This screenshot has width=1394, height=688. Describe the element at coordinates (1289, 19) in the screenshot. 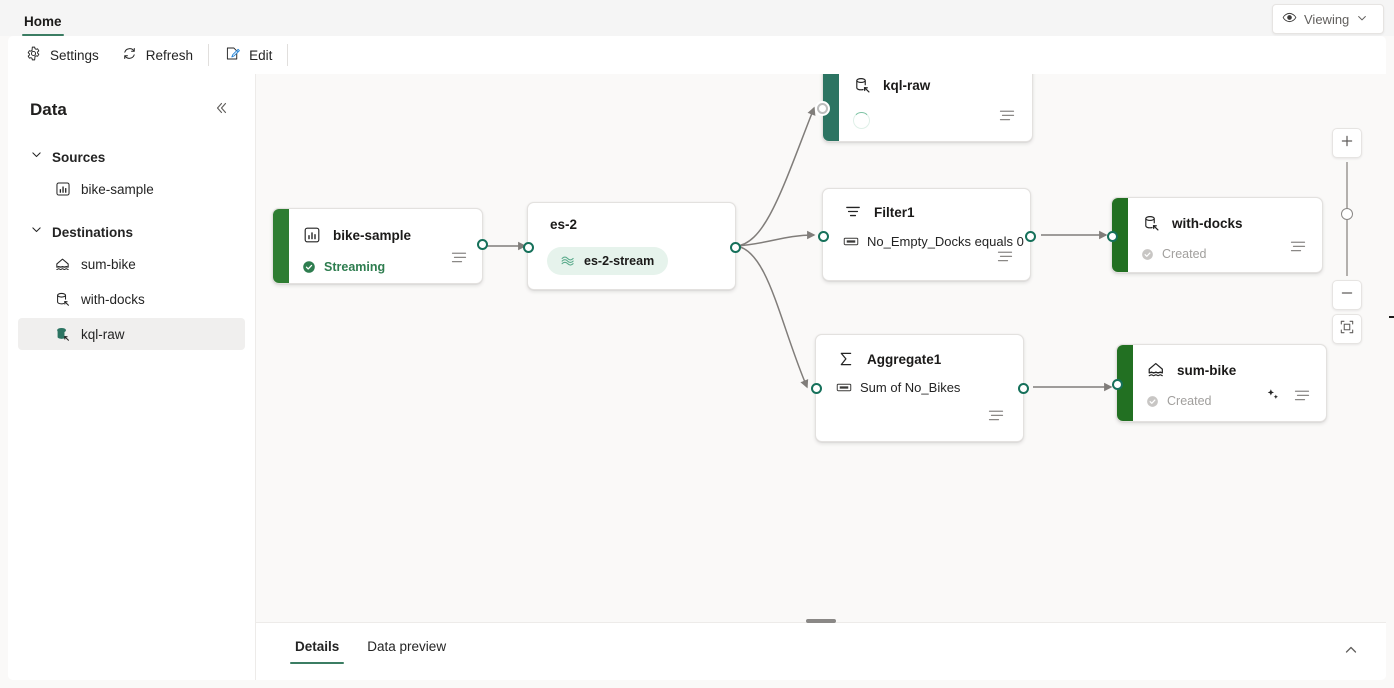

I see `eye-icon` at that location.